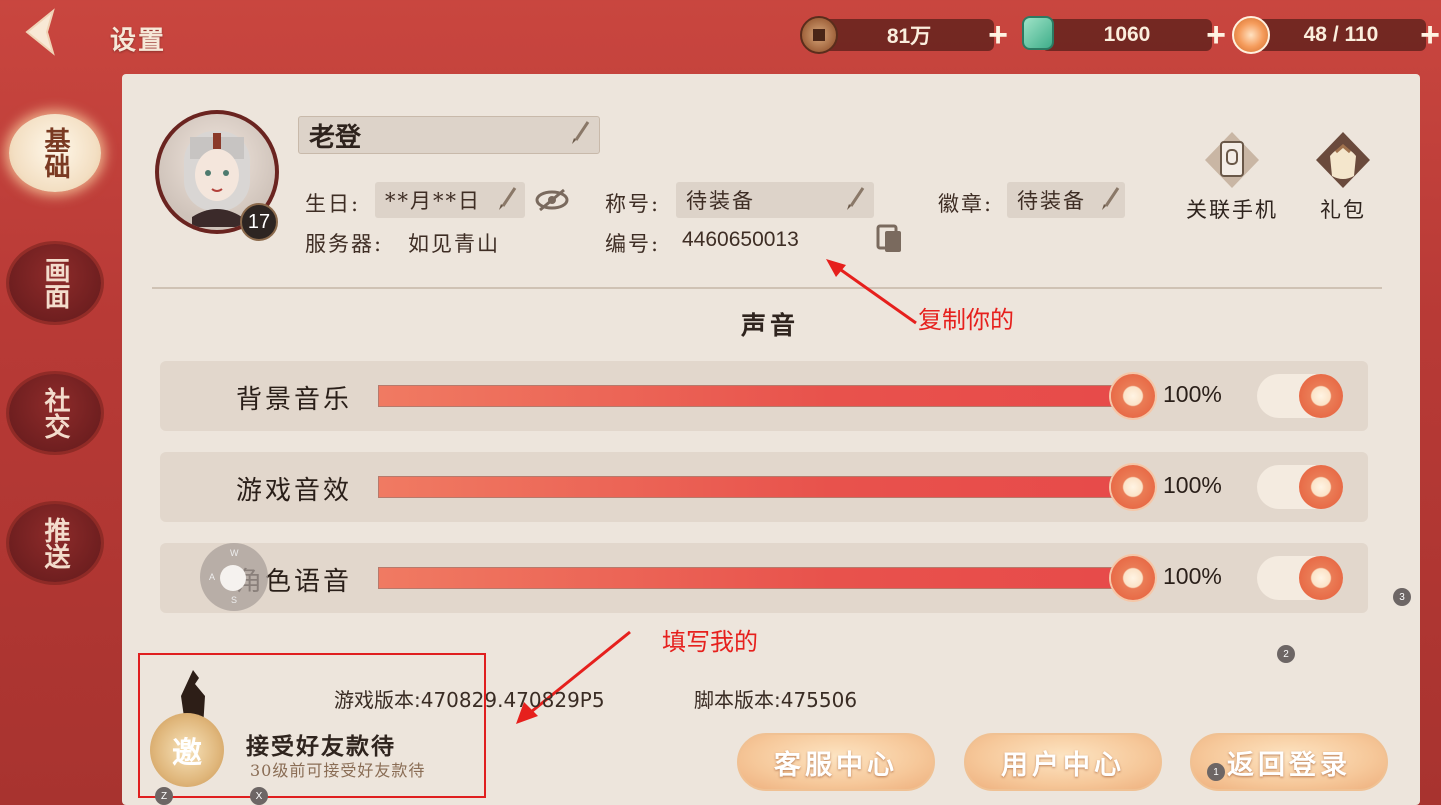 The width and height of the screenshot is (1441, 805). What do you see at coordinates (1063, 762) in the screenshot?
I see `user-center-button: 用户中心` at bounding box center [1063, 762].